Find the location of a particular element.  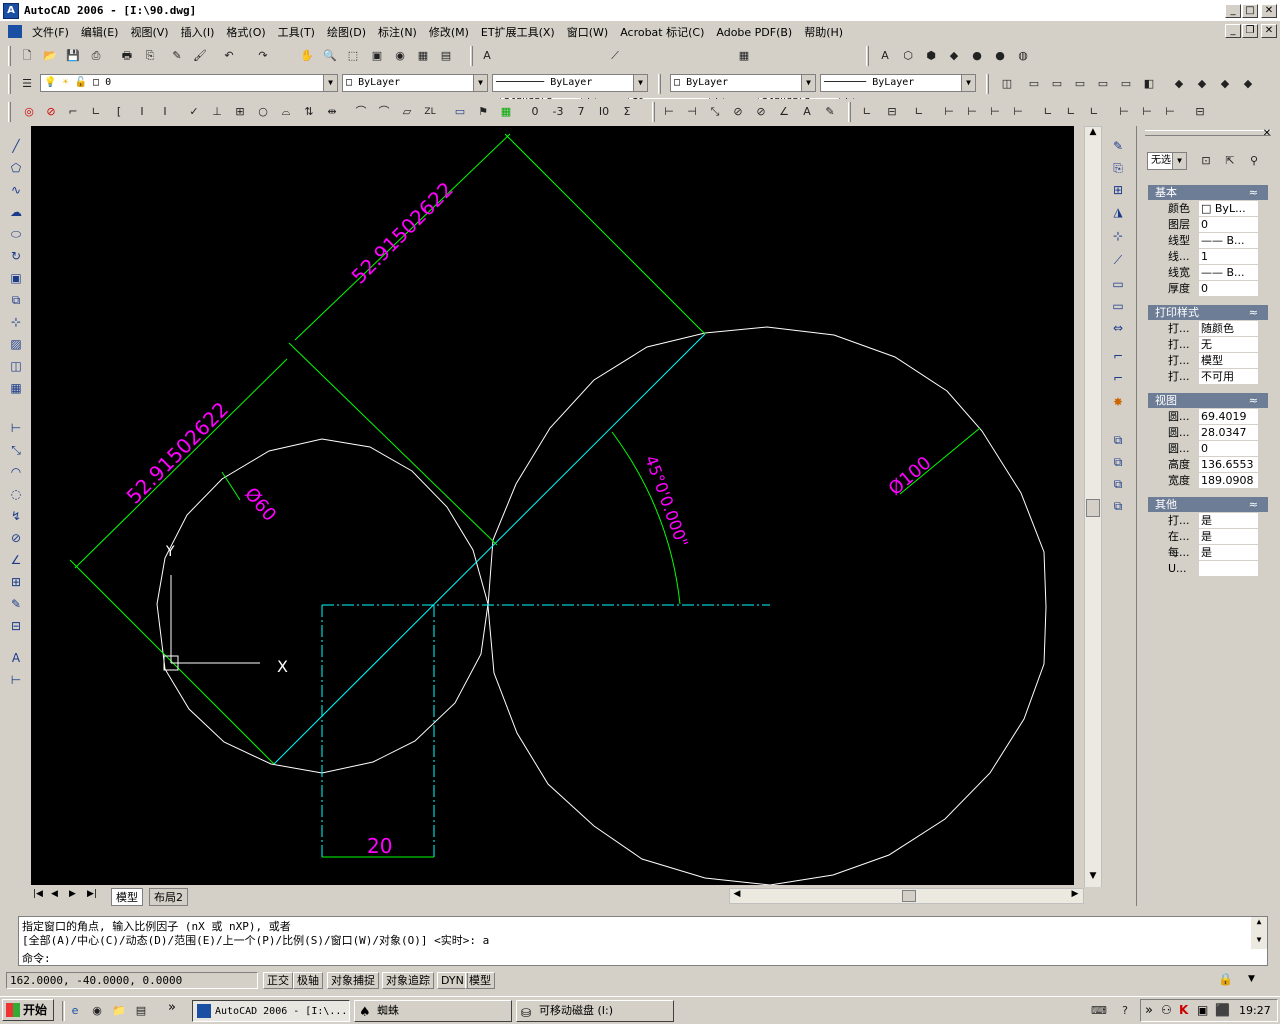

scroll-left-icon: ◀ is located at coordinates (737, 894).